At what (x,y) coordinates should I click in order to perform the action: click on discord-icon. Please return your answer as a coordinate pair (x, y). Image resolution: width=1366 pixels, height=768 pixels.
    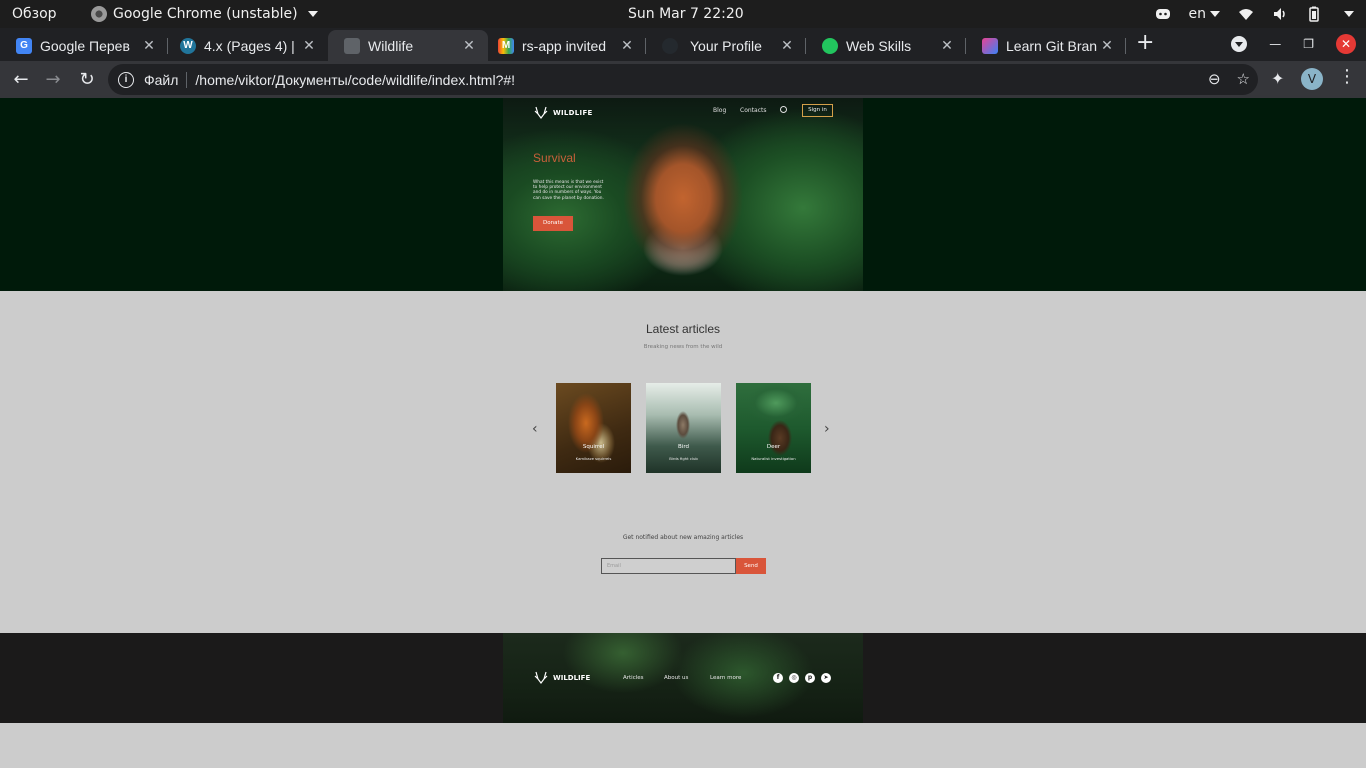
    Looking at the image, I should click on (1163, 14).